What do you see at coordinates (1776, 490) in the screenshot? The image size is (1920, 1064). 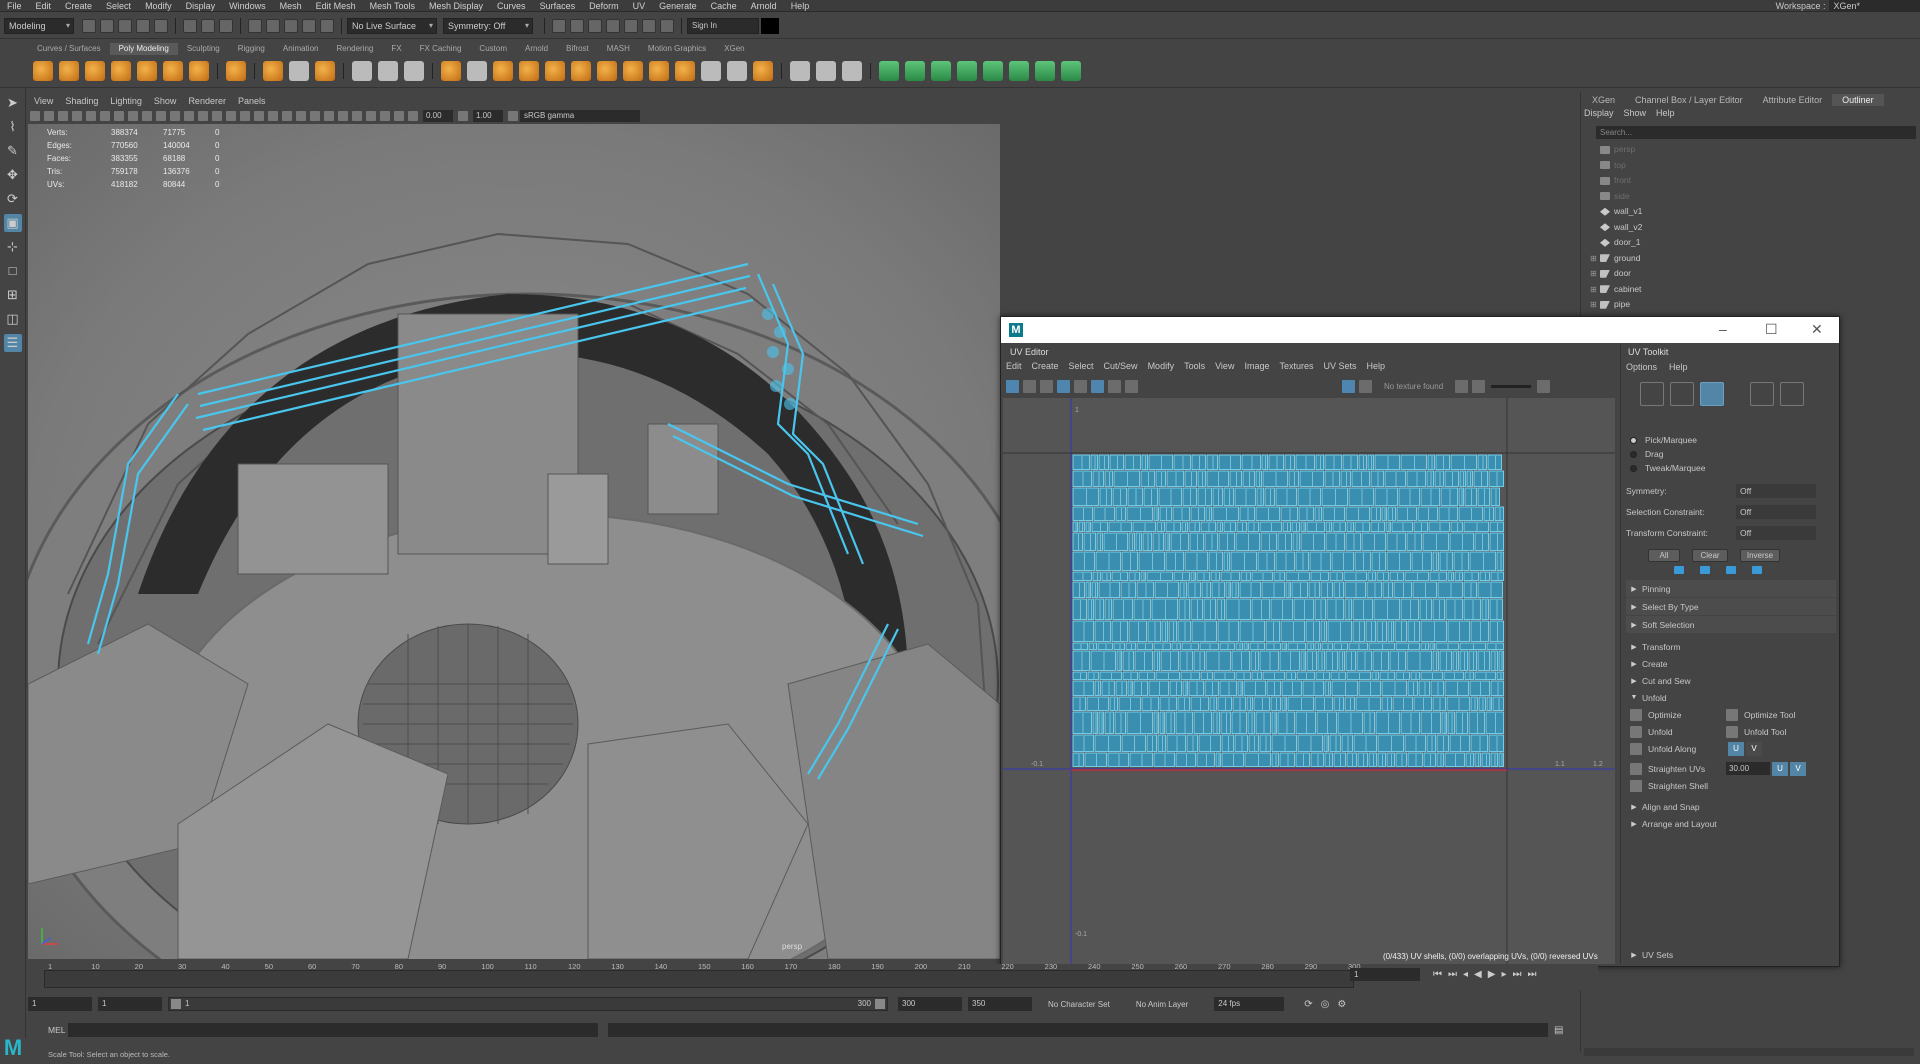 I see `symmetry-value: Off` at bounding box center [1776, 490].